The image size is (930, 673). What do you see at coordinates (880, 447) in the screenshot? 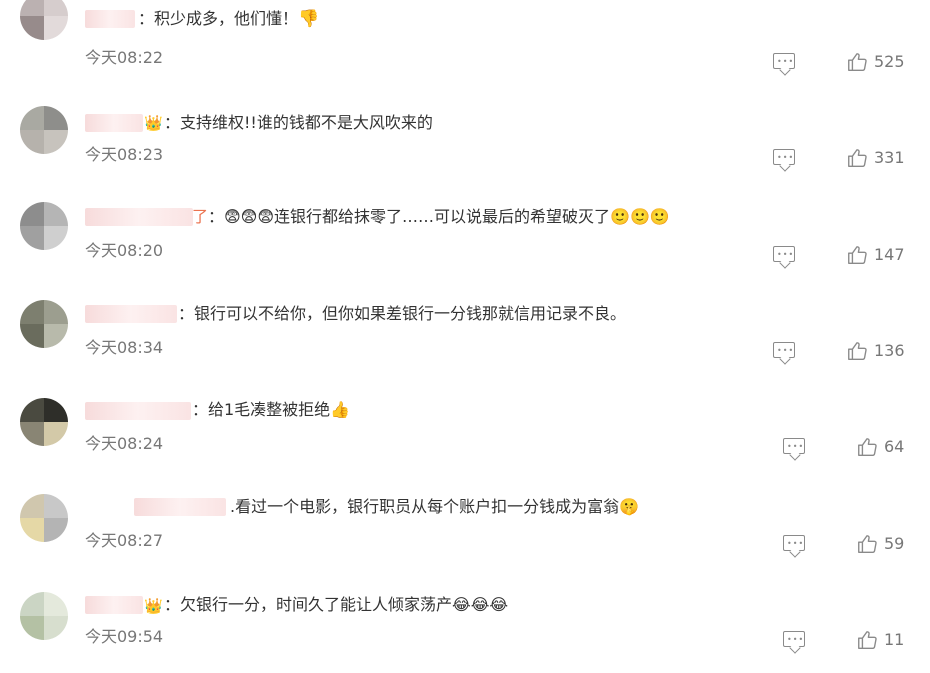
I see `like-button: 64` at bounding box center [880, 447].